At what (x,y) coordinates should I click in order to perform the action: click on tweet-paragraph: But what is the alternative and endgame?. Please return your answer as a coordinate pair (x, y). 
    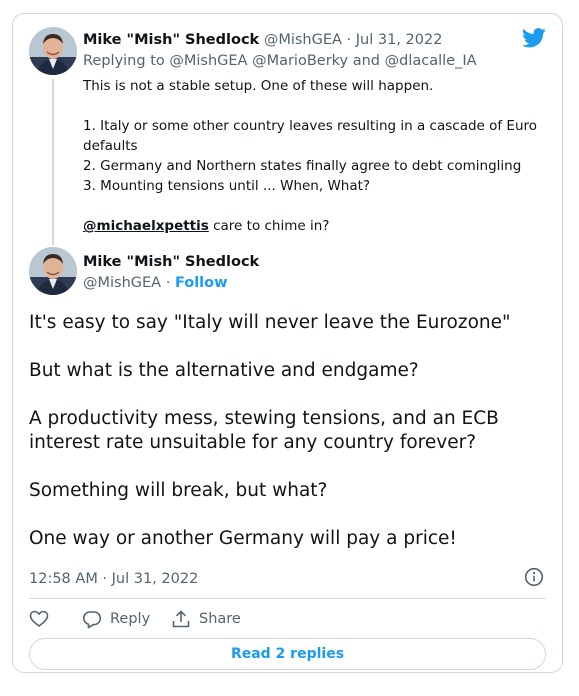
    Looking at the image, I should click on (224, 370).